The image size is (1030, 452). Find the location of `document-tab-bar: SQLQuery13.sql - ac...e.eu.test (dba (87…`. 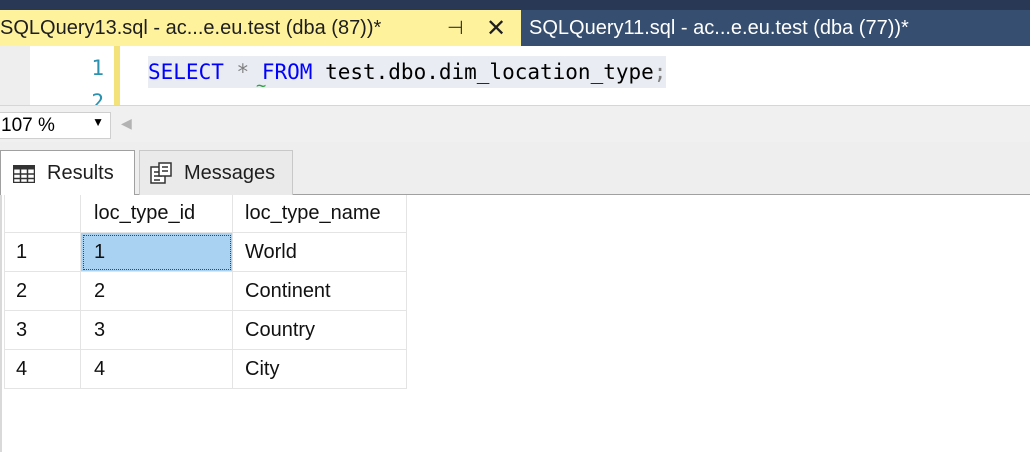

document-tab-bar: SQLQuery13.sql - ac...e.eu.test (dba (87… is located at coordinates (515, 23).